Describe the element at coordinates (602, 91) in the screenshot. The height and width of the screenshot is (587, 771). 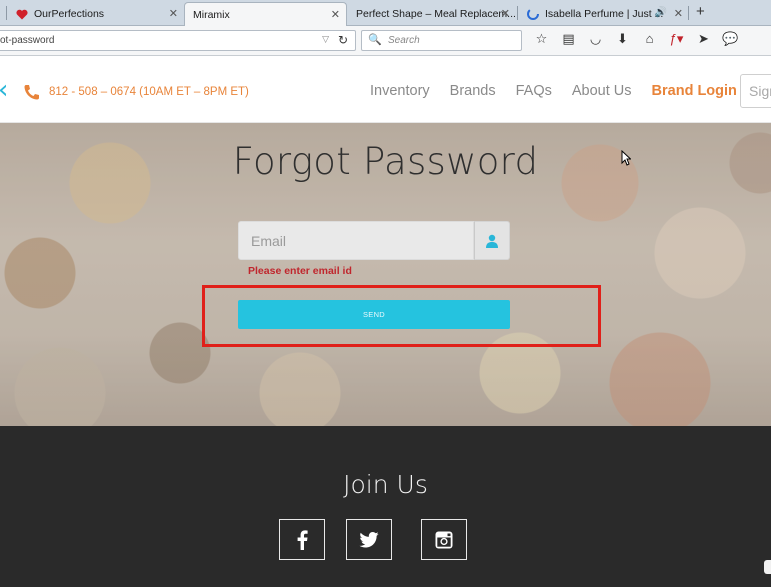
I see `menu-about-us: About Us` at that location.